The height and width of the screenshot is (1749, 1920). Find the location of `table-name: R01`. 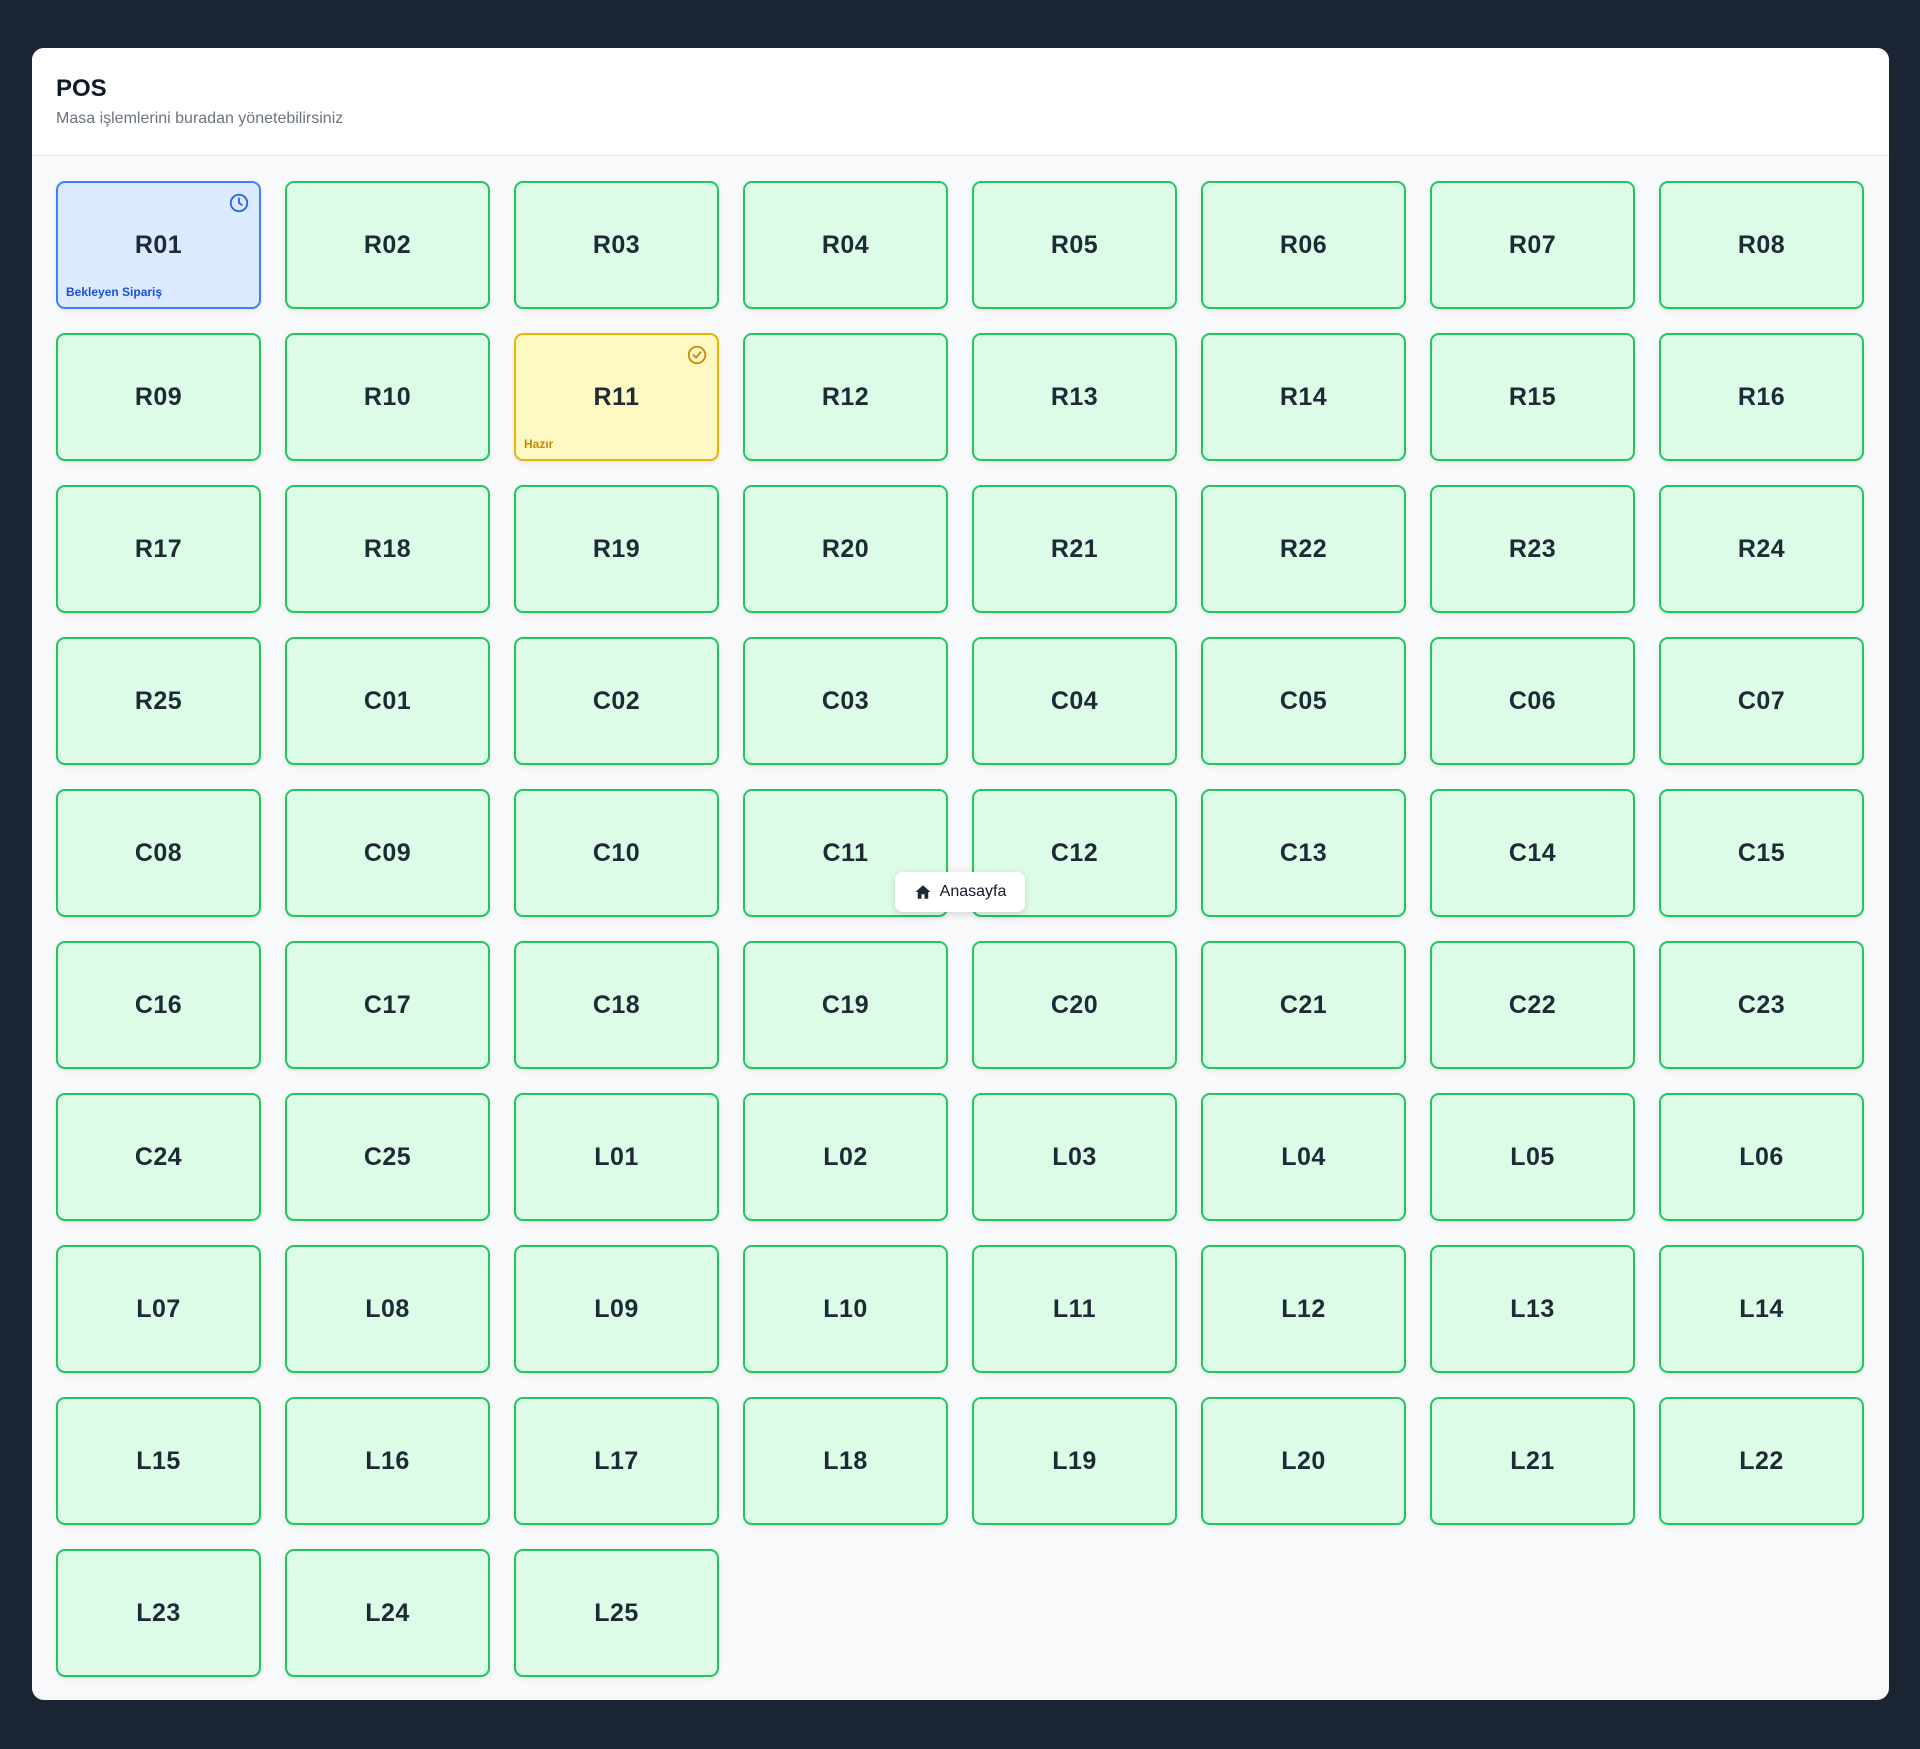

table-name: R01 is located at coordinates (158, 244).